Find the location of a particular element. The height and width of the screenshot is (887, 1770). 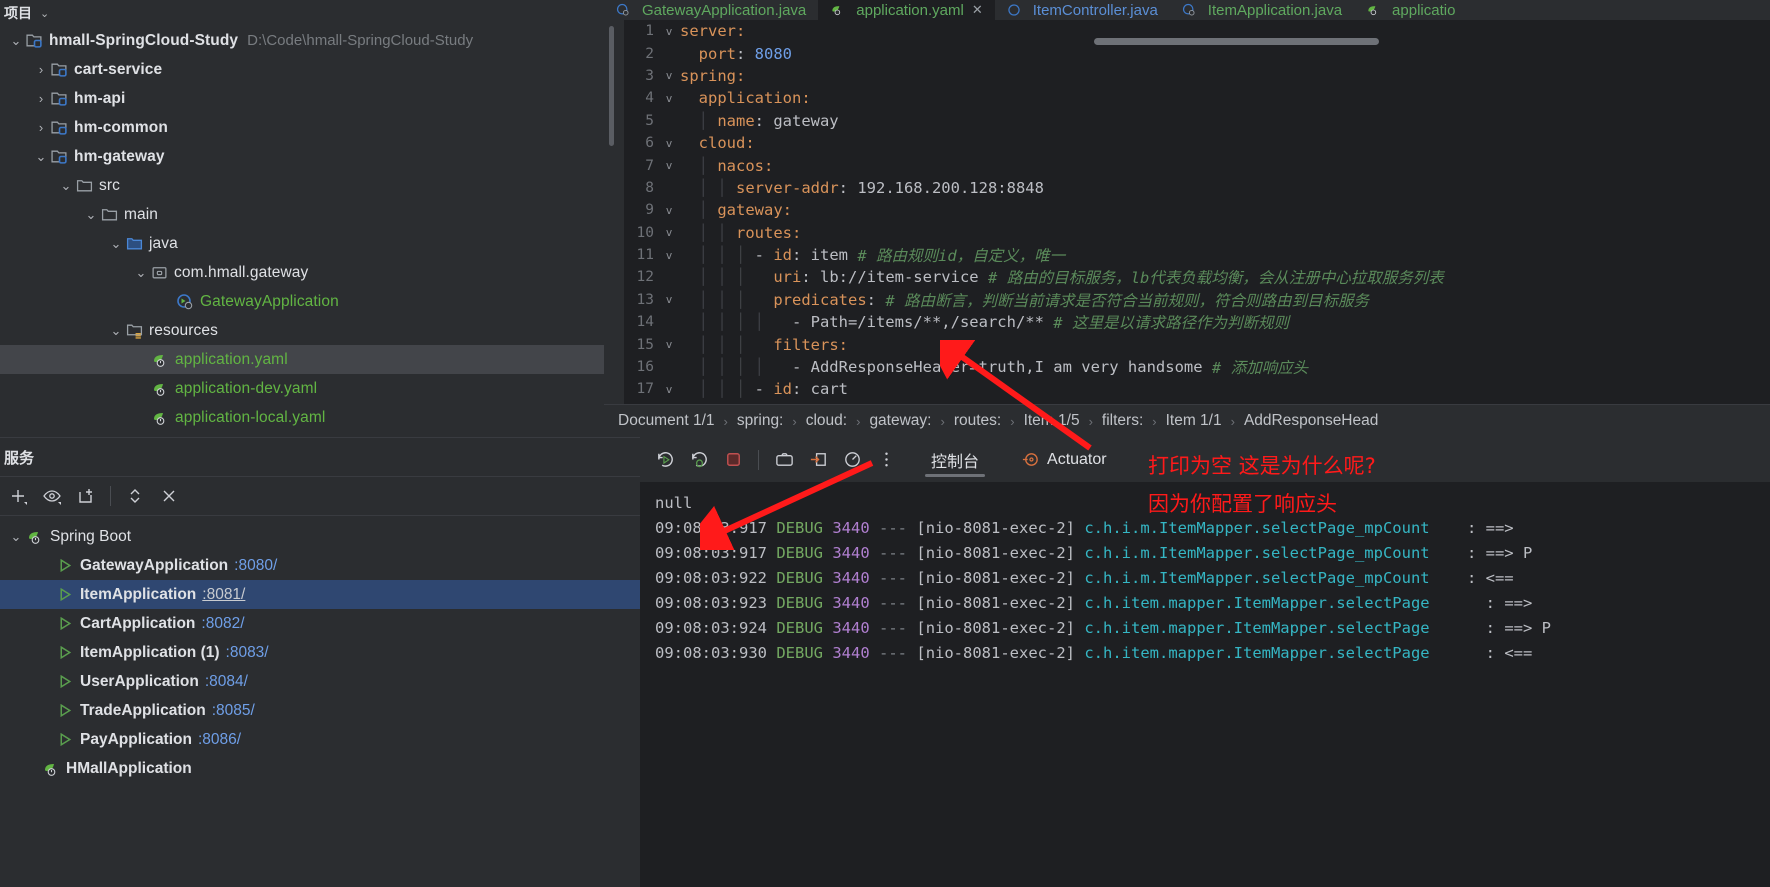

tree-row-hm-gateway: ⌄ hm-gateway is located at coordinates (320, 156).